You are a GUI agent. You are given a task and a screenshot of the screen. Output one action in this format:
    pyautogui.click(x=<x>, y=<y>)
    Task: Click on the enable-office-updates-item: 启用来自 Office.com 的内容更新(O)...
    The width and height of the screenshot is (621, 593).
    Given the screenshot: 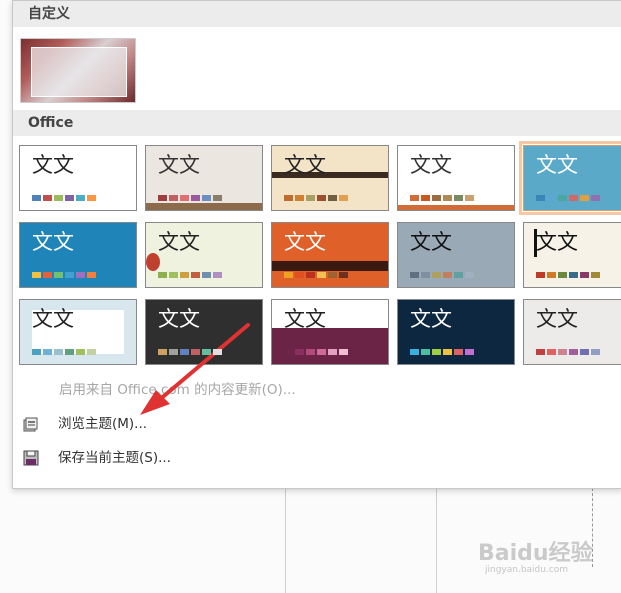 What is the action you would take?
    pyautogui.click(x=177, y=390)
    